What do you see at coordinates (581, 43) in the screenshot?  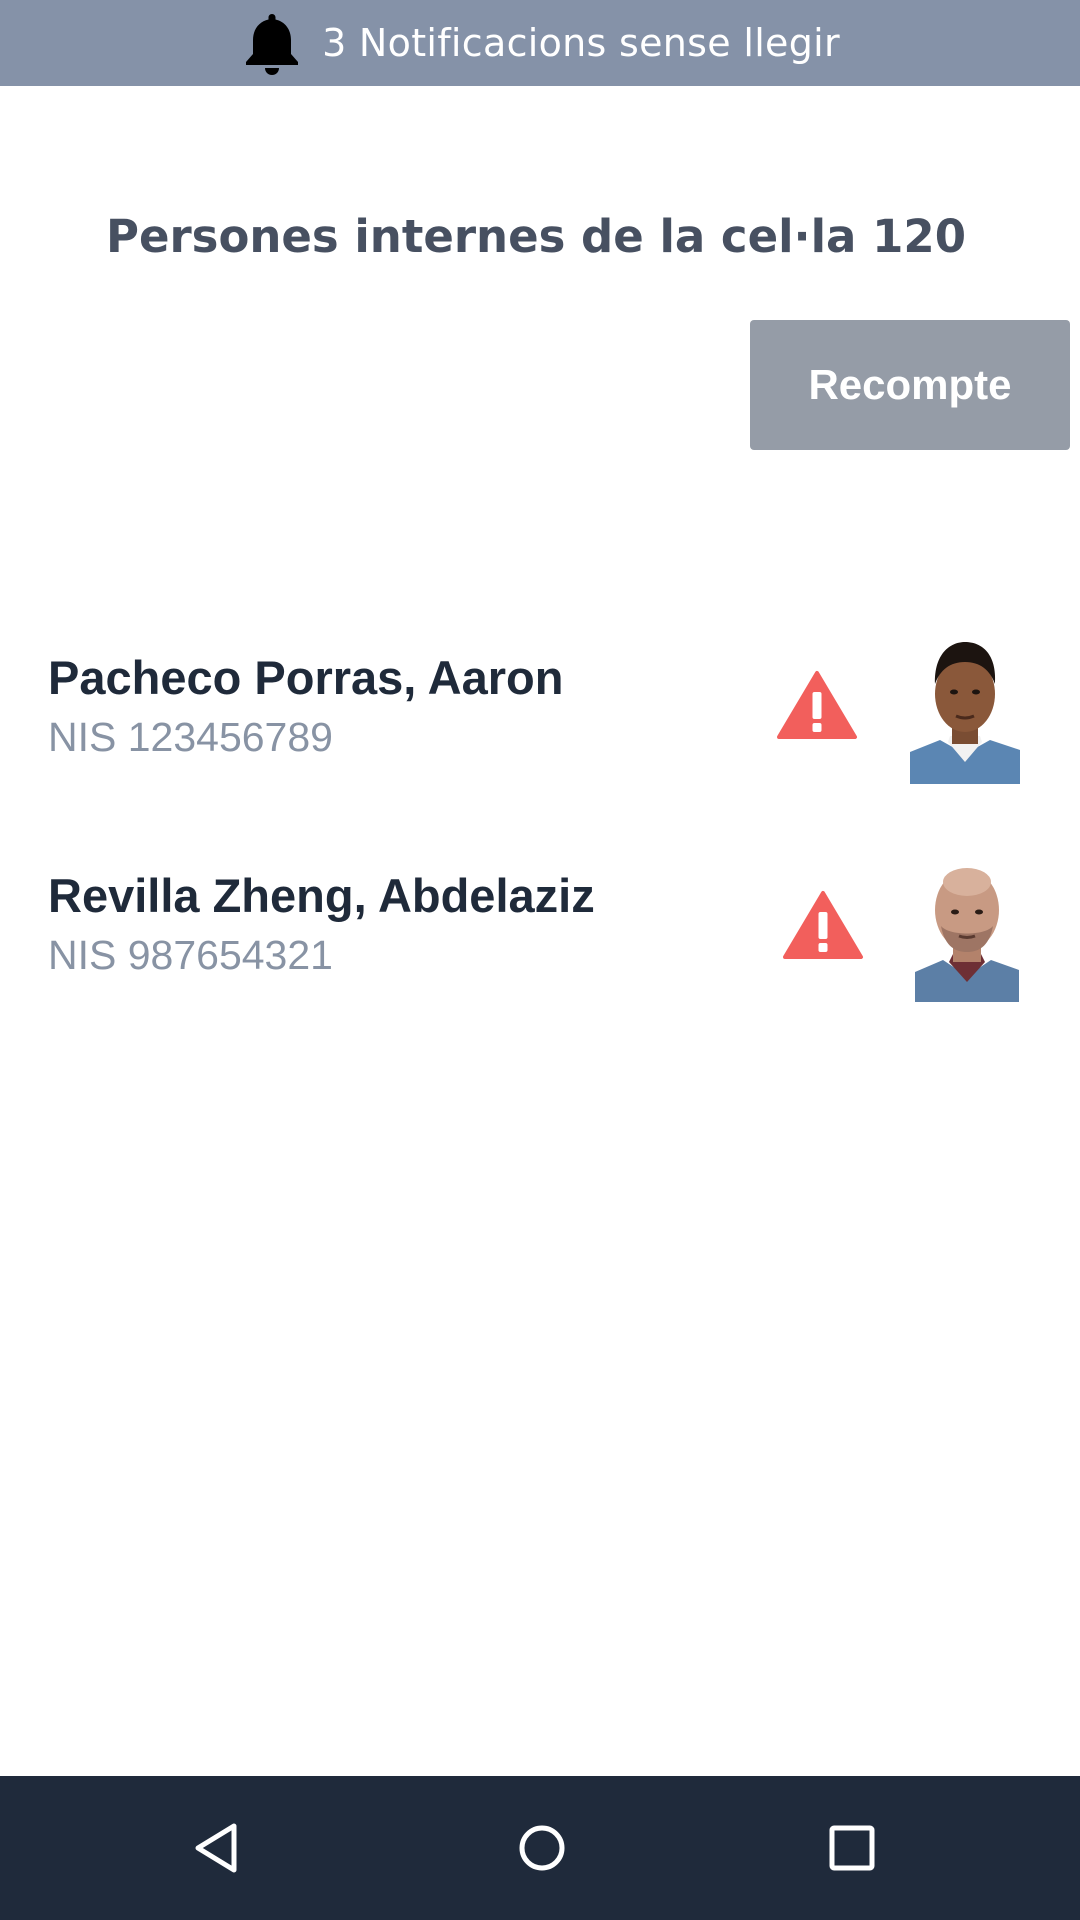 I see `notification-text: 3 Notificacions sense llegir` at bounding box center [581, 43].